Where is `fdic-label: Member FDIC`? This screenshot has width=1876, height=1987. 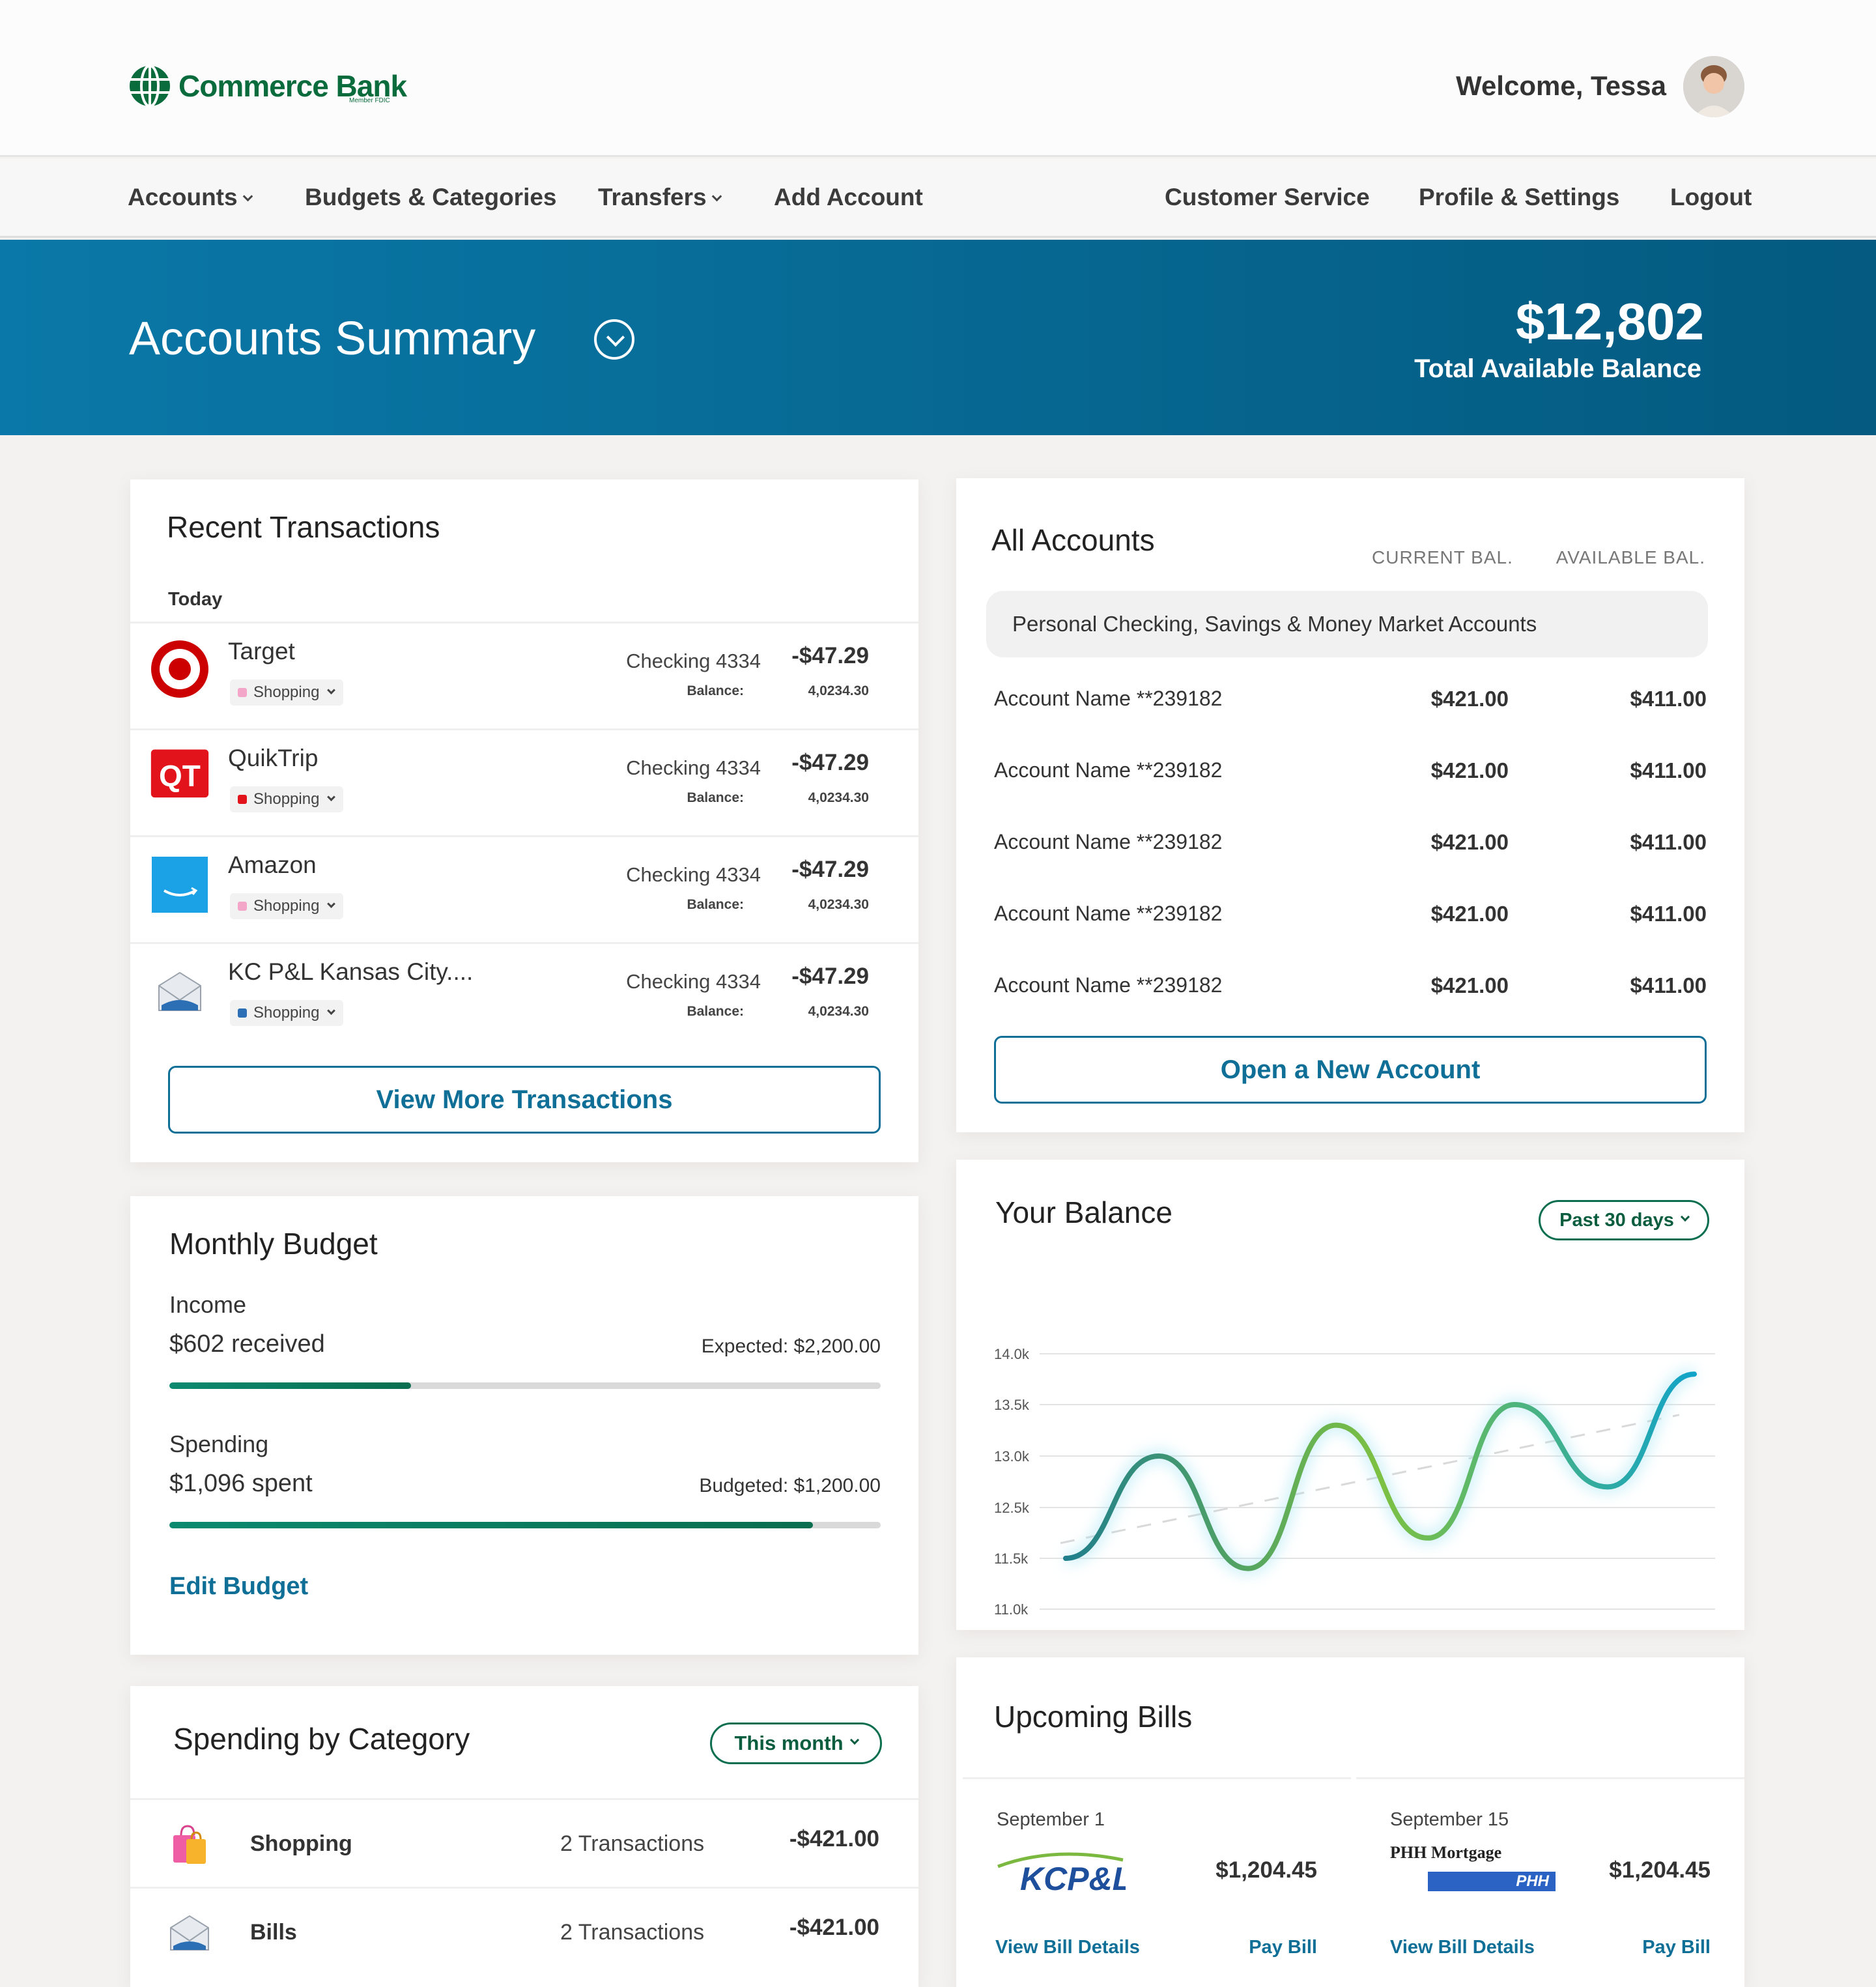
fdic-label: Member FDIC is located at coordinates (369, 101).